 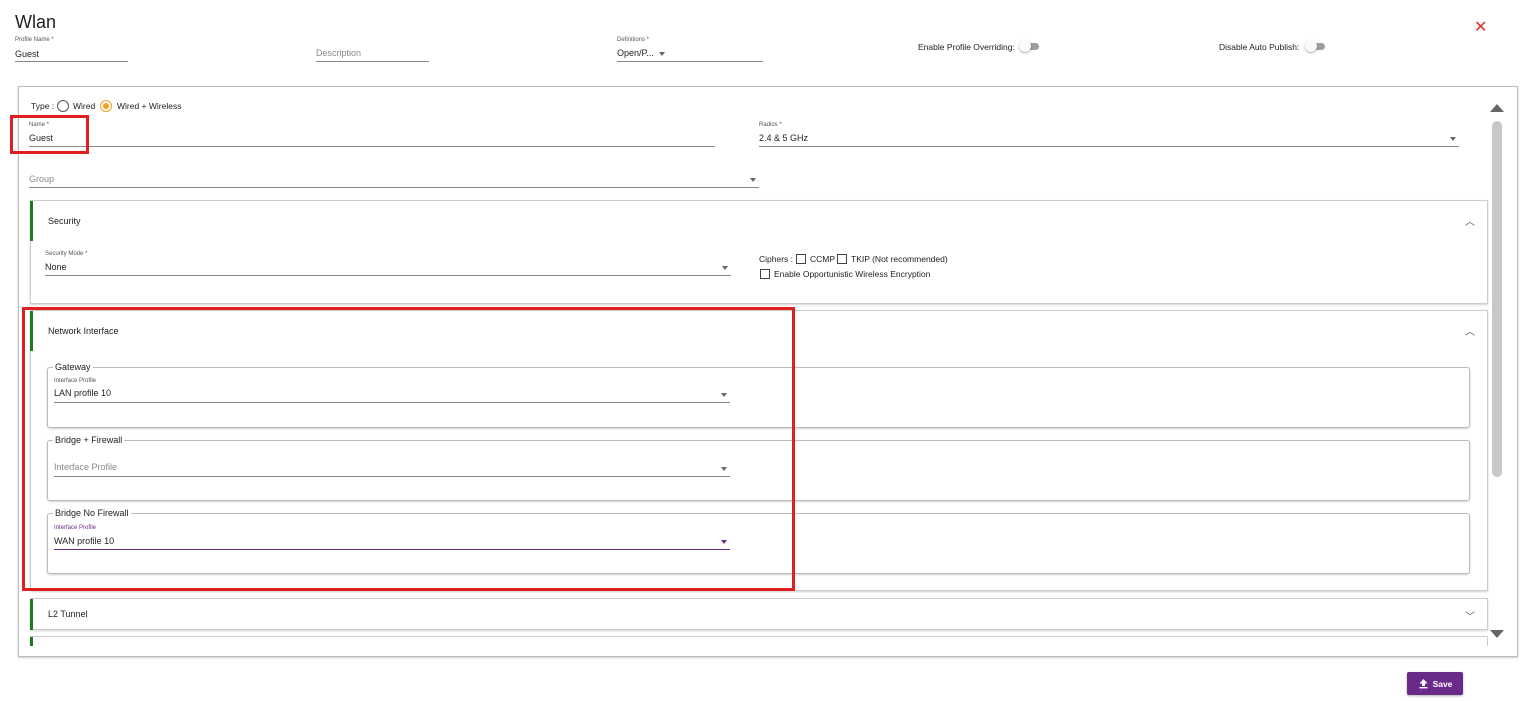 I want to click on network-interface-title: Network Interface, so click(x=83, y=331).